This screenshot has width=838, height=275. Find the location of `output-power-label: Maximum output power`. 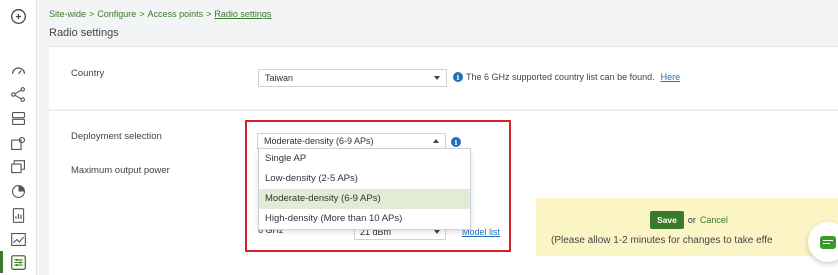

output-power-label: Maximum output power is located at coordinates (120, 170).